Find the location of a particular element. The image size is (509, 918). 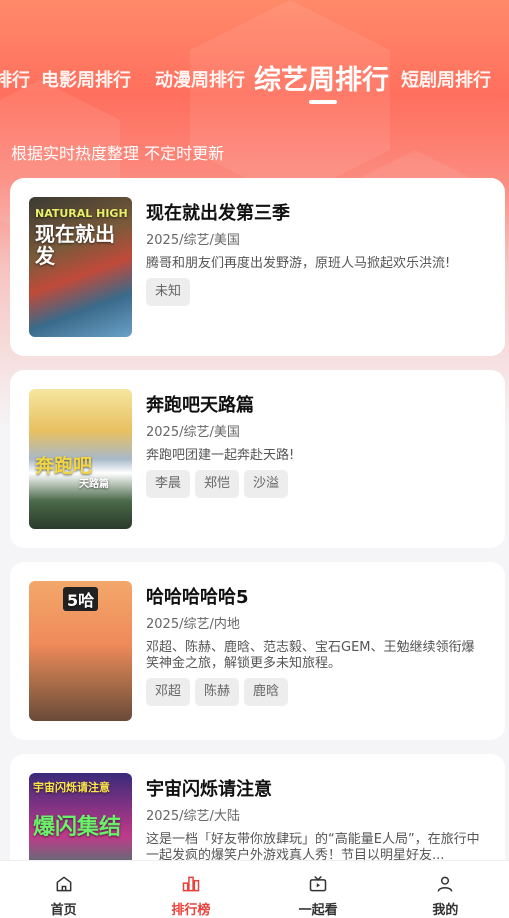

nav-home: 首页 is located at coordinates (63, 889).